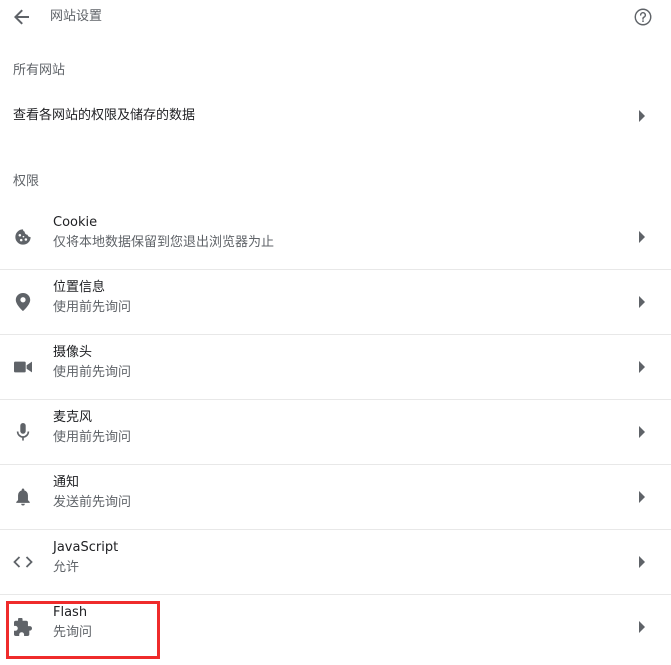 The image size is (671, 665). Describe the element at coordinates (335, 367) in the screenshot. I see `permission-camera: 摄像头 使用前先询问` at that location.